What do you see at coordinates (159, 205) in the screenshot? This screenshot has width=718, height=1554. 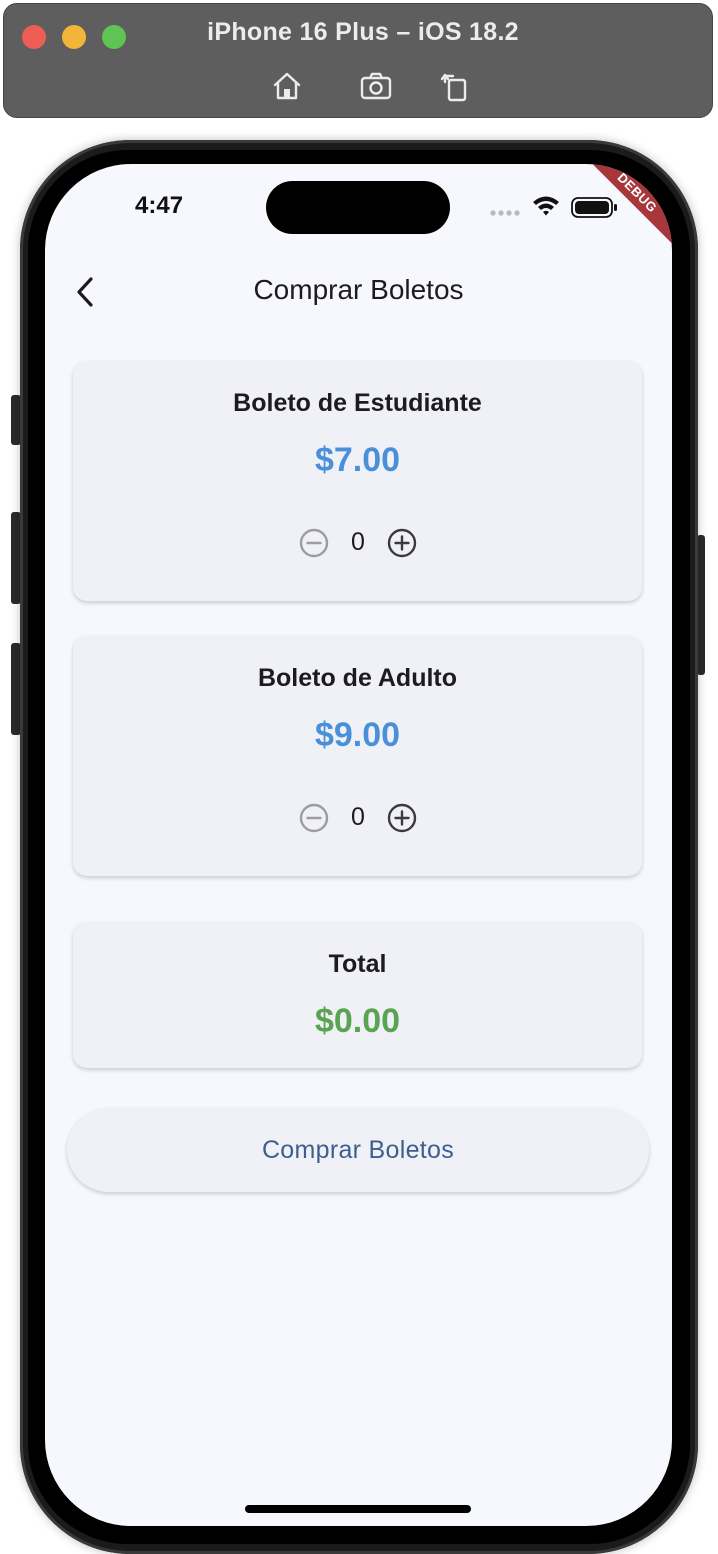 I see `status-time: 4:47` at bounding box center [159, 205].